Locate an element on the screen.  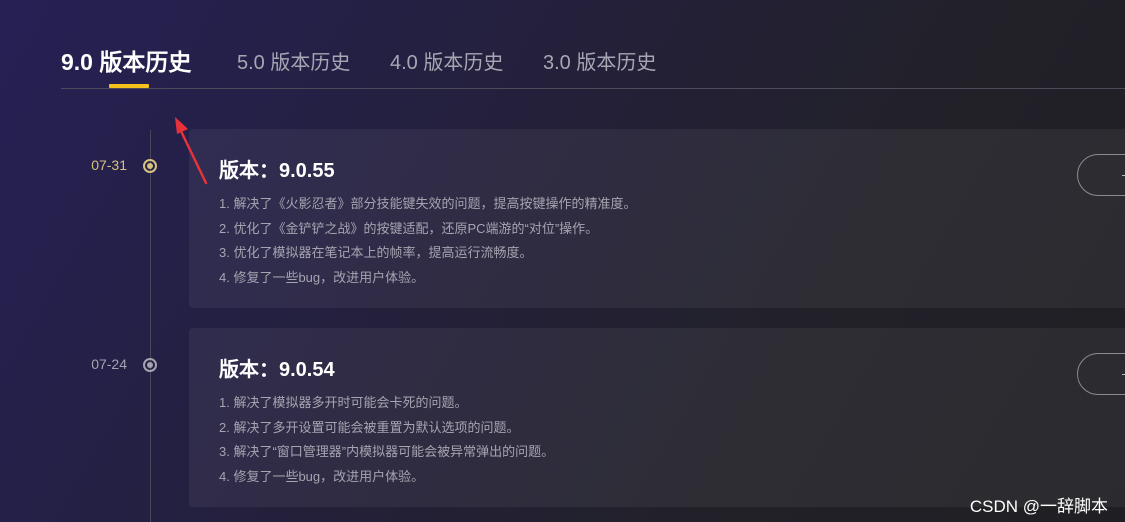
release-note: 3. 优化了模拟器在笔记本上的帧率，提高运行流畅度。 is located at coordinates (376, 252).